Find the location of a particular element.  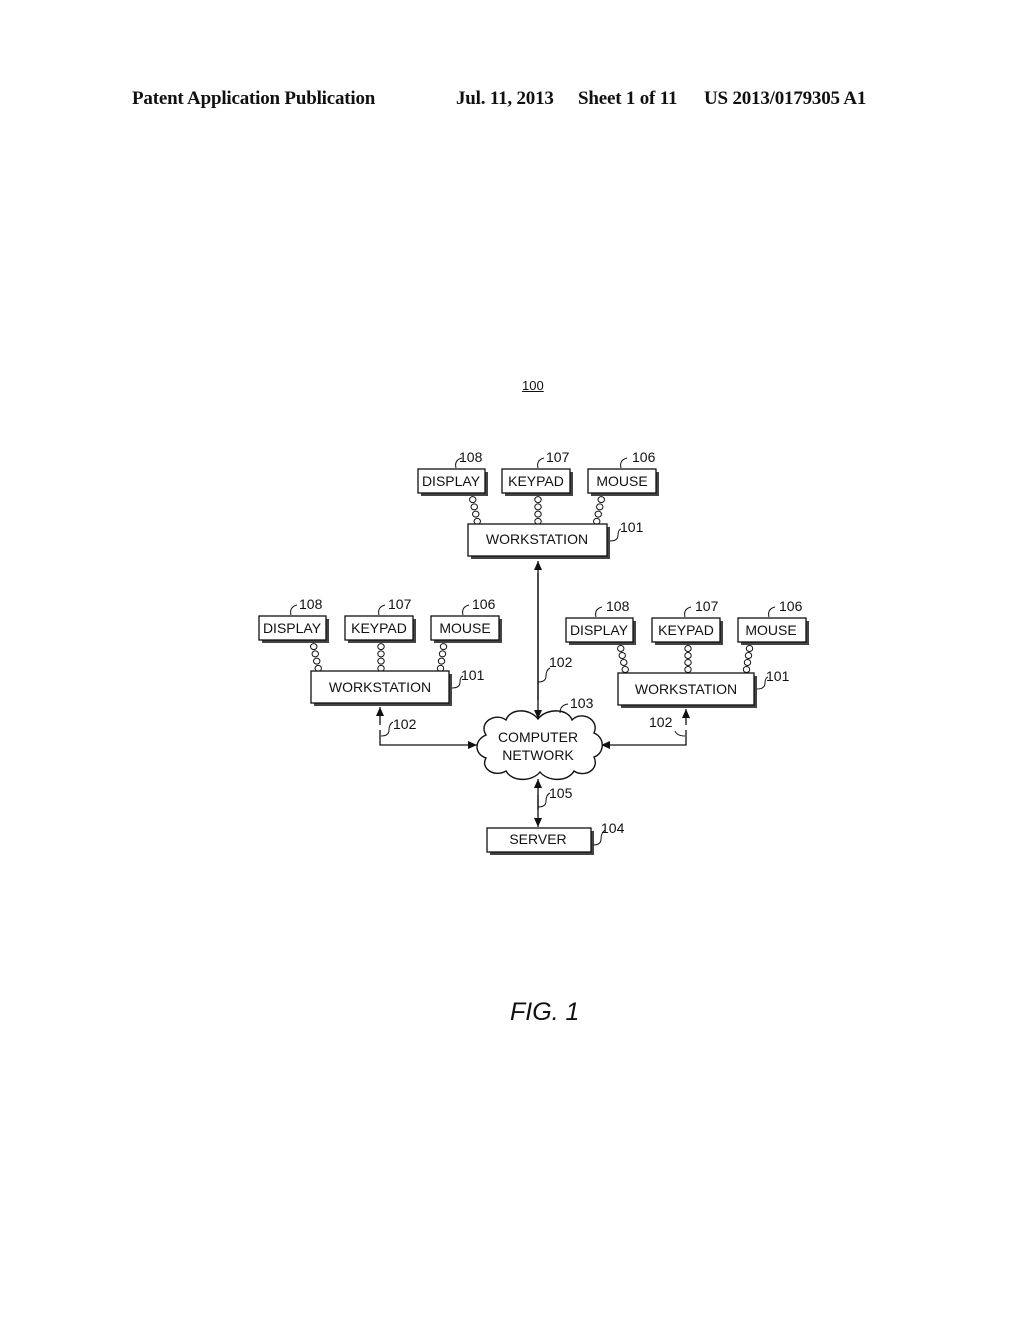

computer-network-cloud: COMPUTER NETWORK 103 is located at coordinates (539, 738).